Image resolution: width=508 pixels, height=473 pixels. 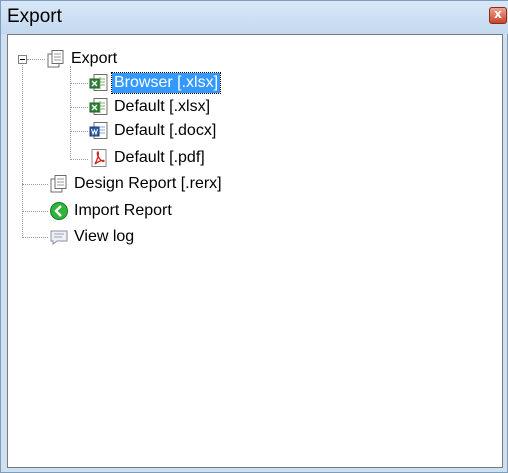 I want to click on close-icon: x, so click(x=498, y=14).